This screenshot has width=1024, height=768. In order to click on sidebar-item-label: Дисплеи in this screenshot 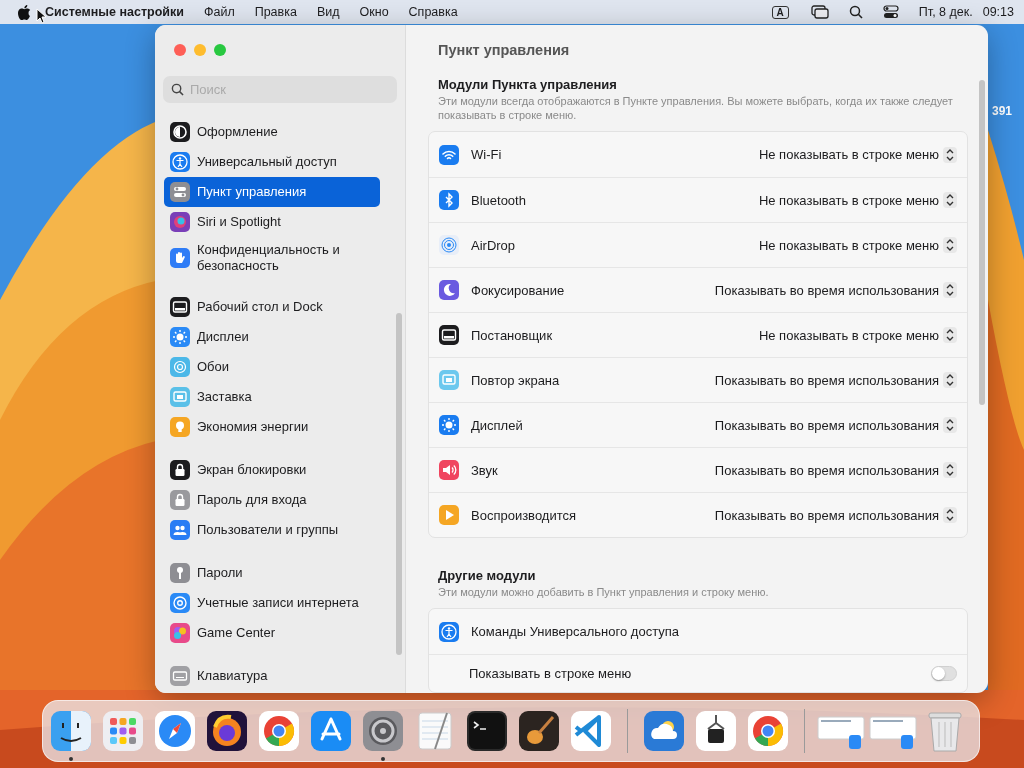, I will do `click(223, 337)`.